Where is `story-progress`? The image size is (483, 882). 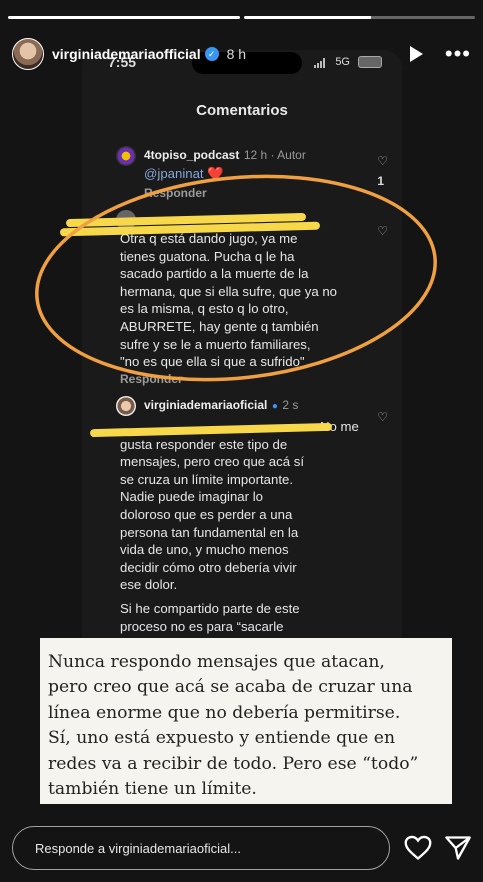 story-progress is located at coordinates (241, 17).